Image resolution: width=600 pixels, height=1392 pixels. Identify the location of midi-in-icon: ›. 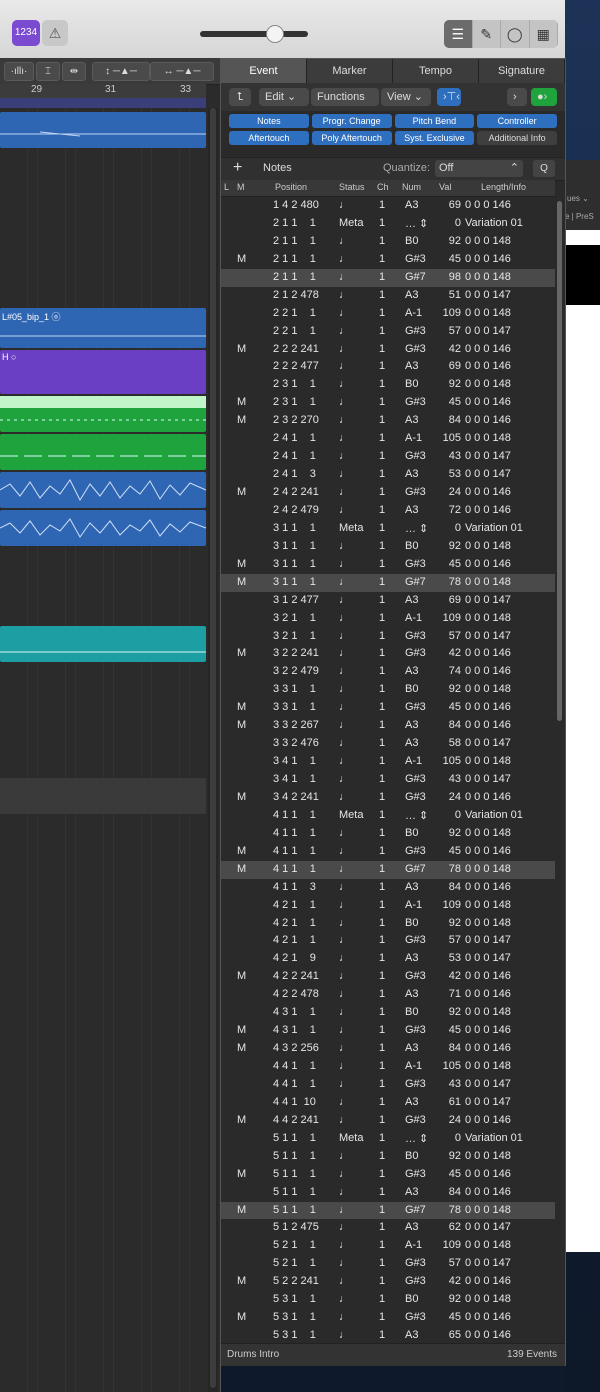
(517, 97).